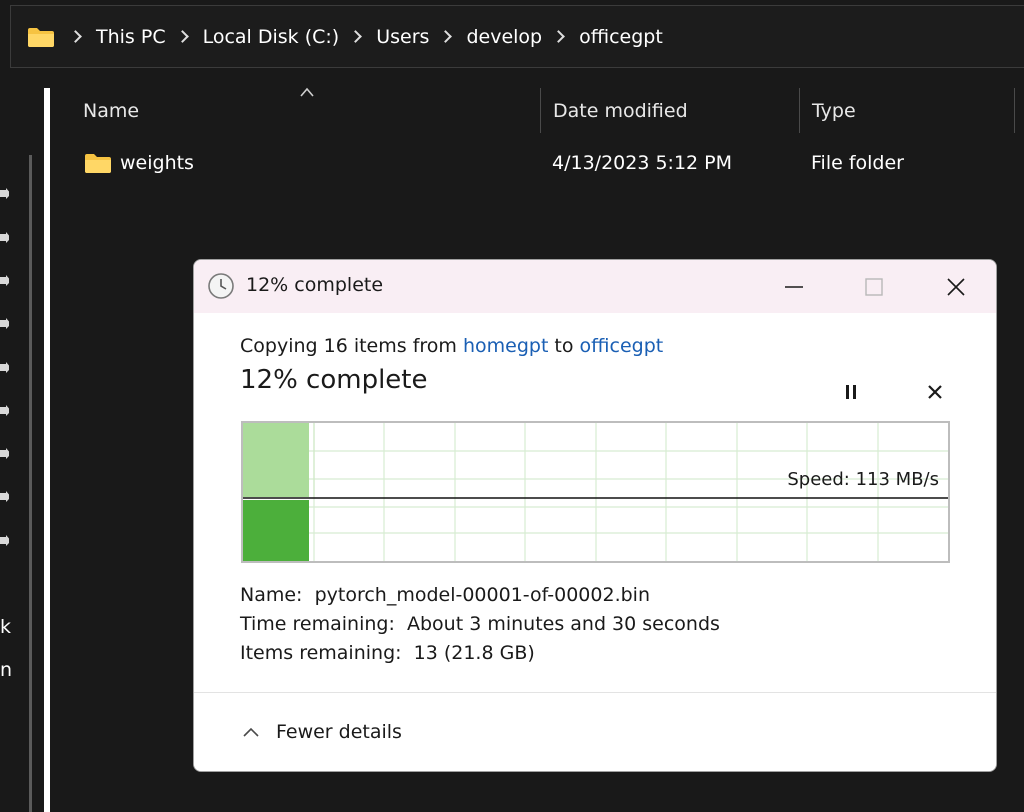  What do you see at coordinates (857, 163) in the screenshot?
I see `file-type: File folder` at bounding box center [857, 163].